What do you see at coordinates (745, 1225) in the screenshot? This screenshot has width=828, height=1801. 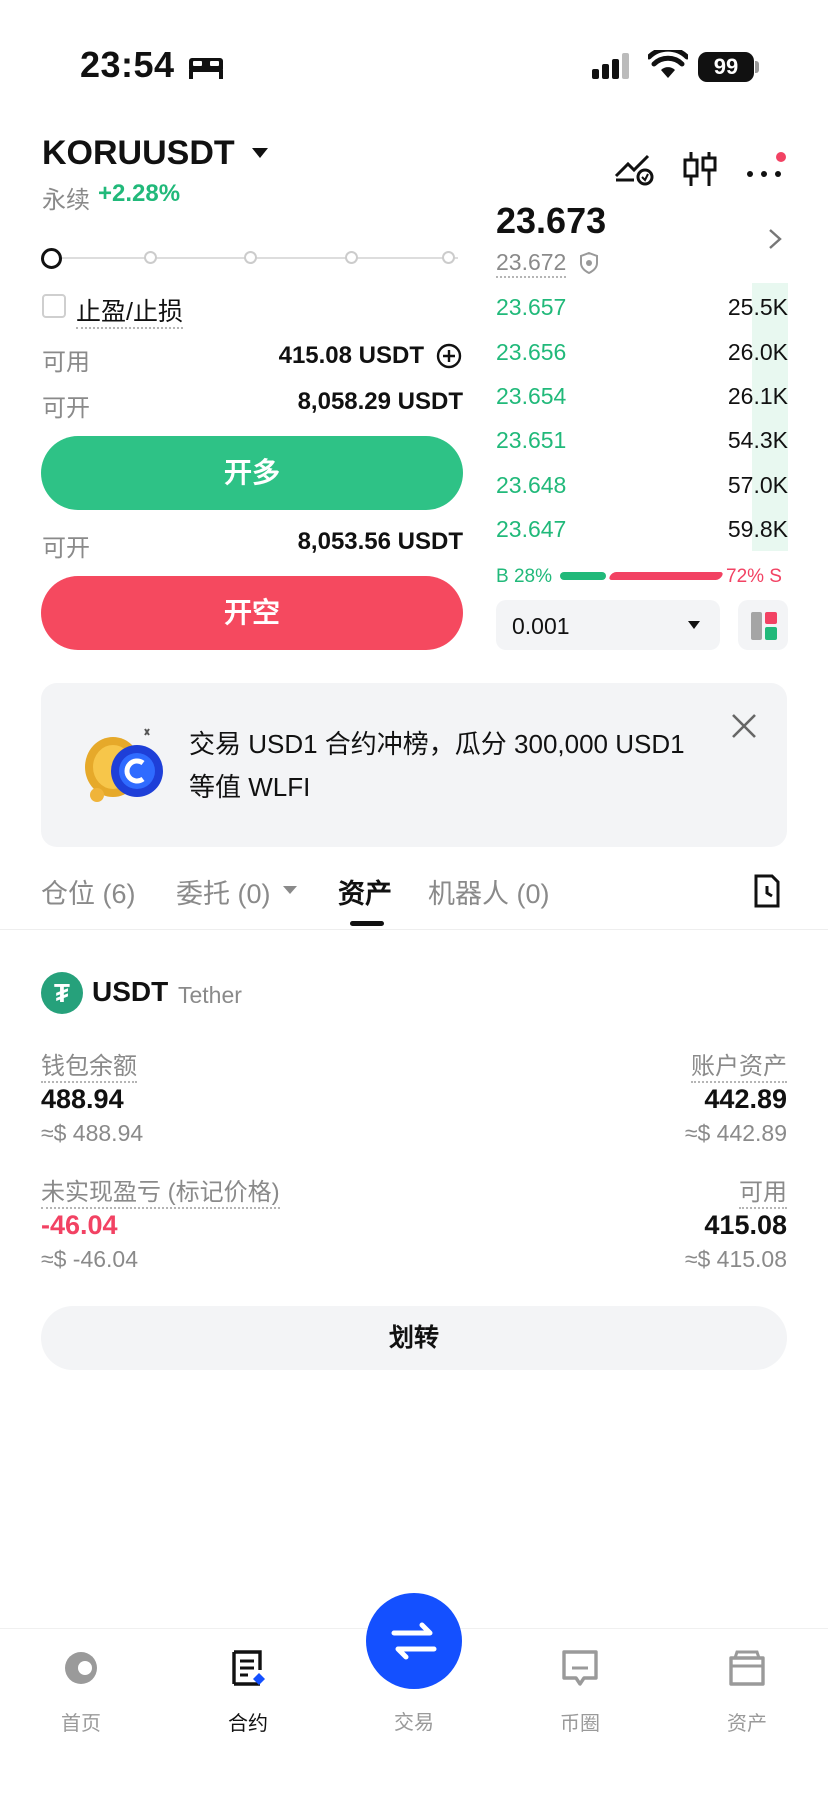 I see `available-balance: 415.08` at bounding box center [745, 1225].